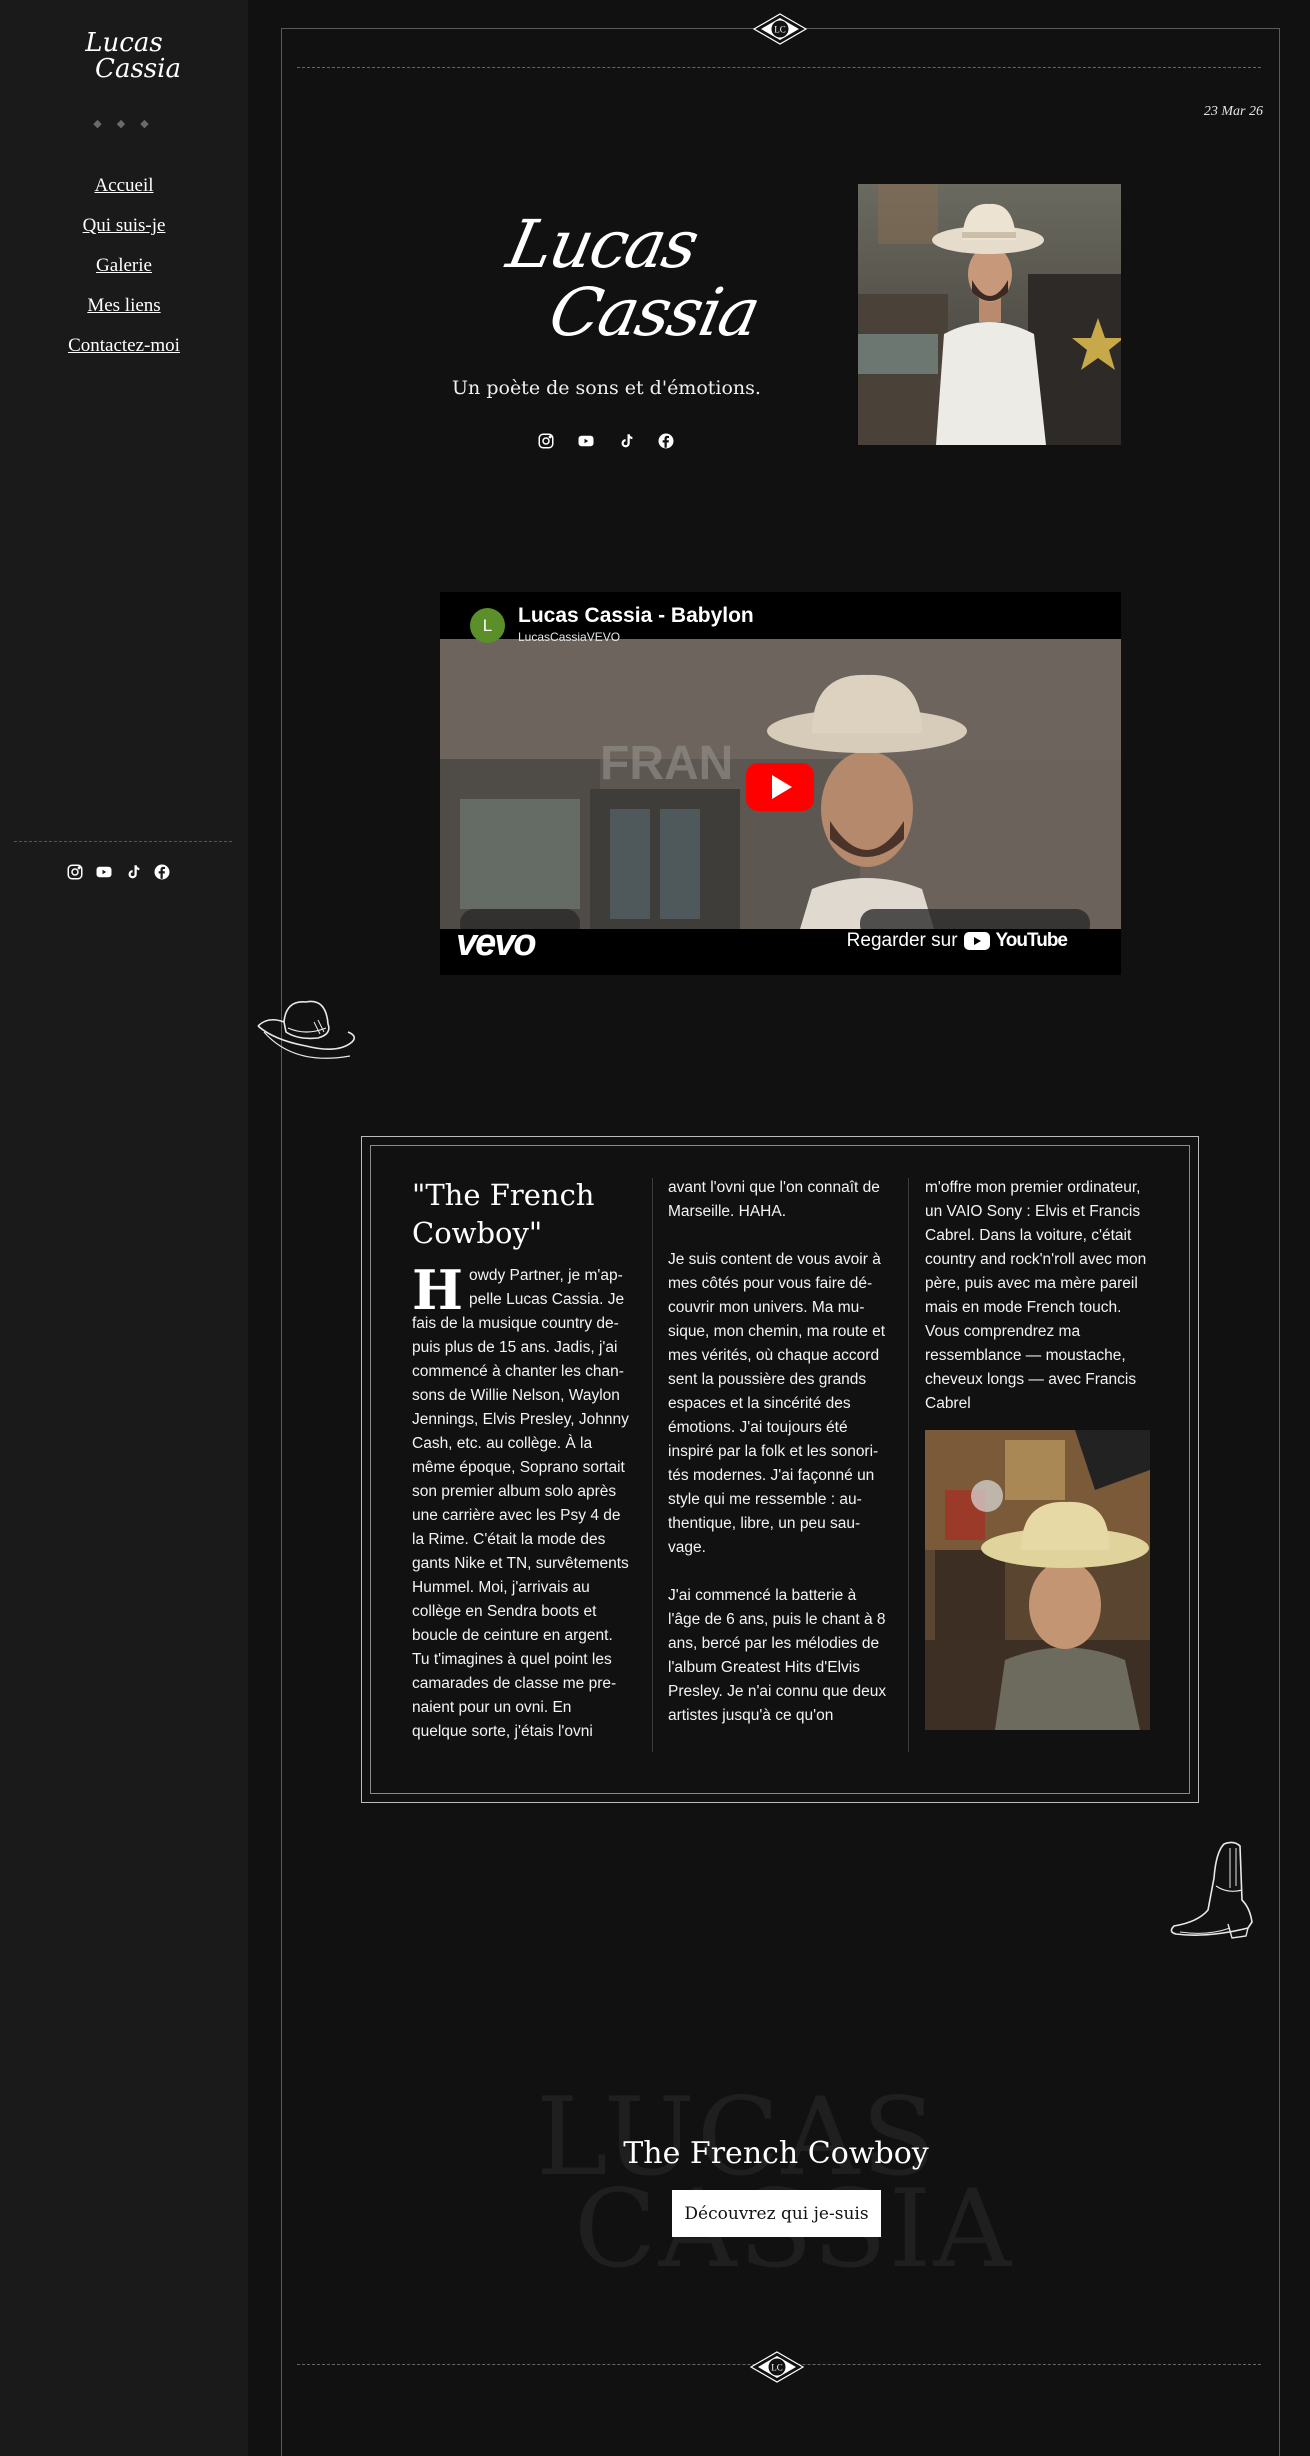 Image resolution: width=1310 pixels, height=2456 pixels. What do you see at coordinates (124, 124) in the screenshot?
I see `diamond-ornament: ◆ ◆ ◆` at bounding box center [124, 124].